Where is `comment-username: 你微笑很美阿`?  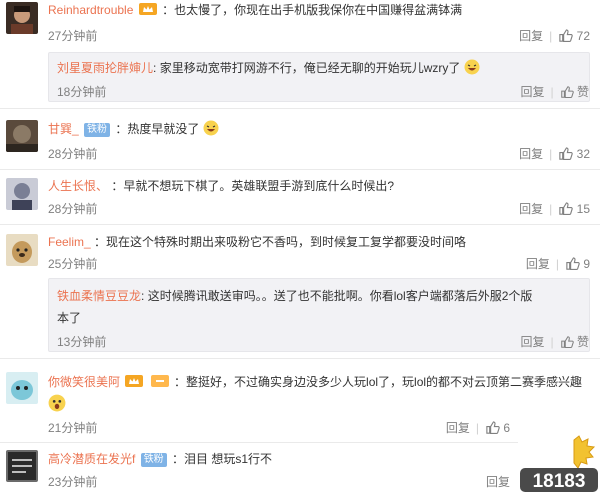
comment-username: 你微笑很美阿 is located at coordinates (84, 382).